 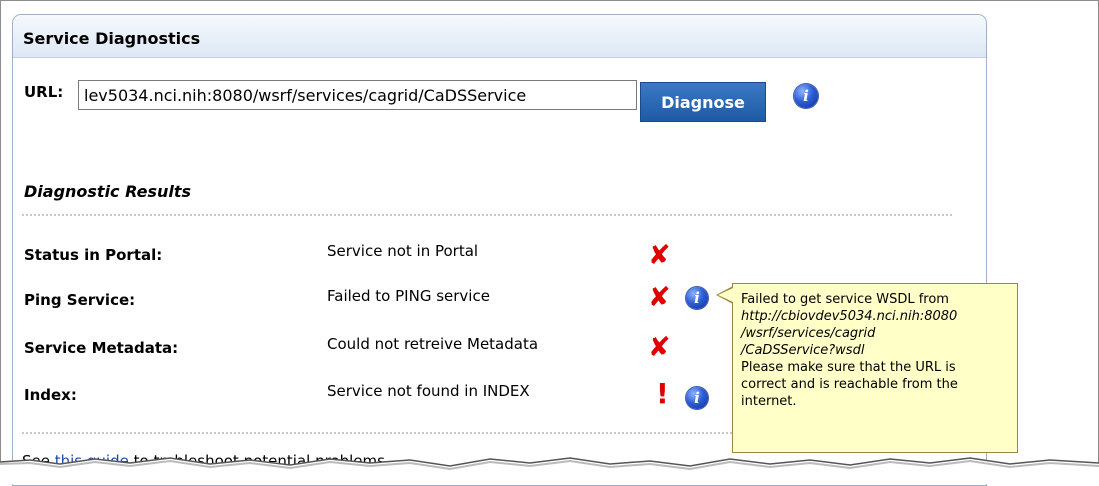 What do you see at coordinates (487, 215) in the screenshot?
I see `divider` at bounding box center [487, 215].